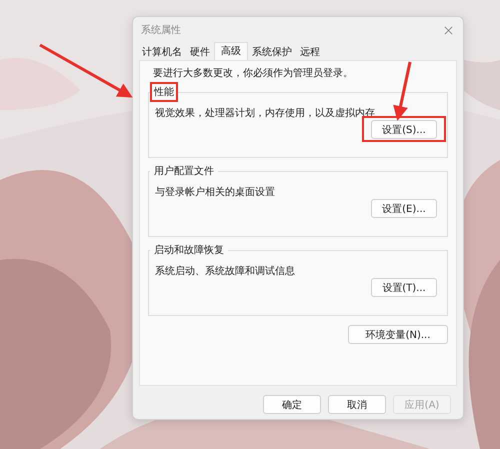 Image resolution: width=500 pixels, height=449 pixels. I want to click on group-title: 用户配置文件, so click(184, 171).